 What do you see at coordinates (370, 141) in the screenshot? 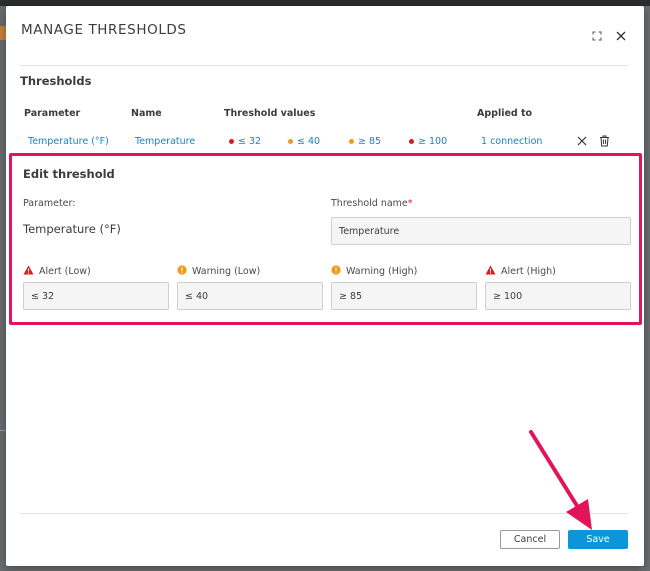
I see `threshold-value-text: ≥ 85` at bounding box center [370, 141].